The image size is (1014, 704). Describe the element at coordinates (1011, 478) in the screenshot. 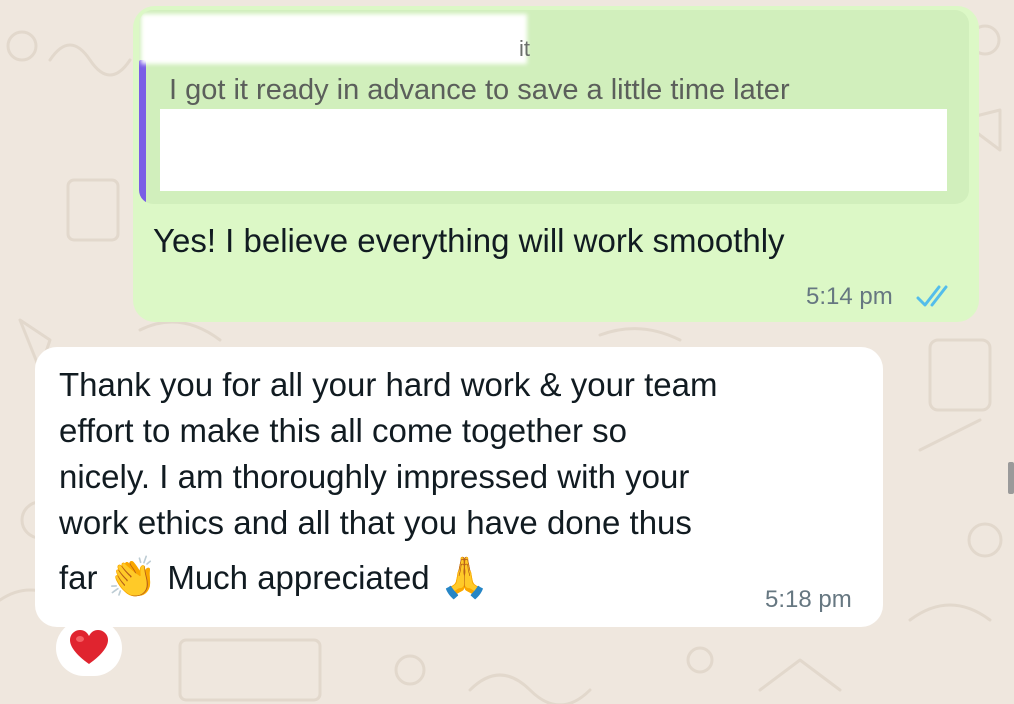

I see `scrollbar-thumb` at that location.